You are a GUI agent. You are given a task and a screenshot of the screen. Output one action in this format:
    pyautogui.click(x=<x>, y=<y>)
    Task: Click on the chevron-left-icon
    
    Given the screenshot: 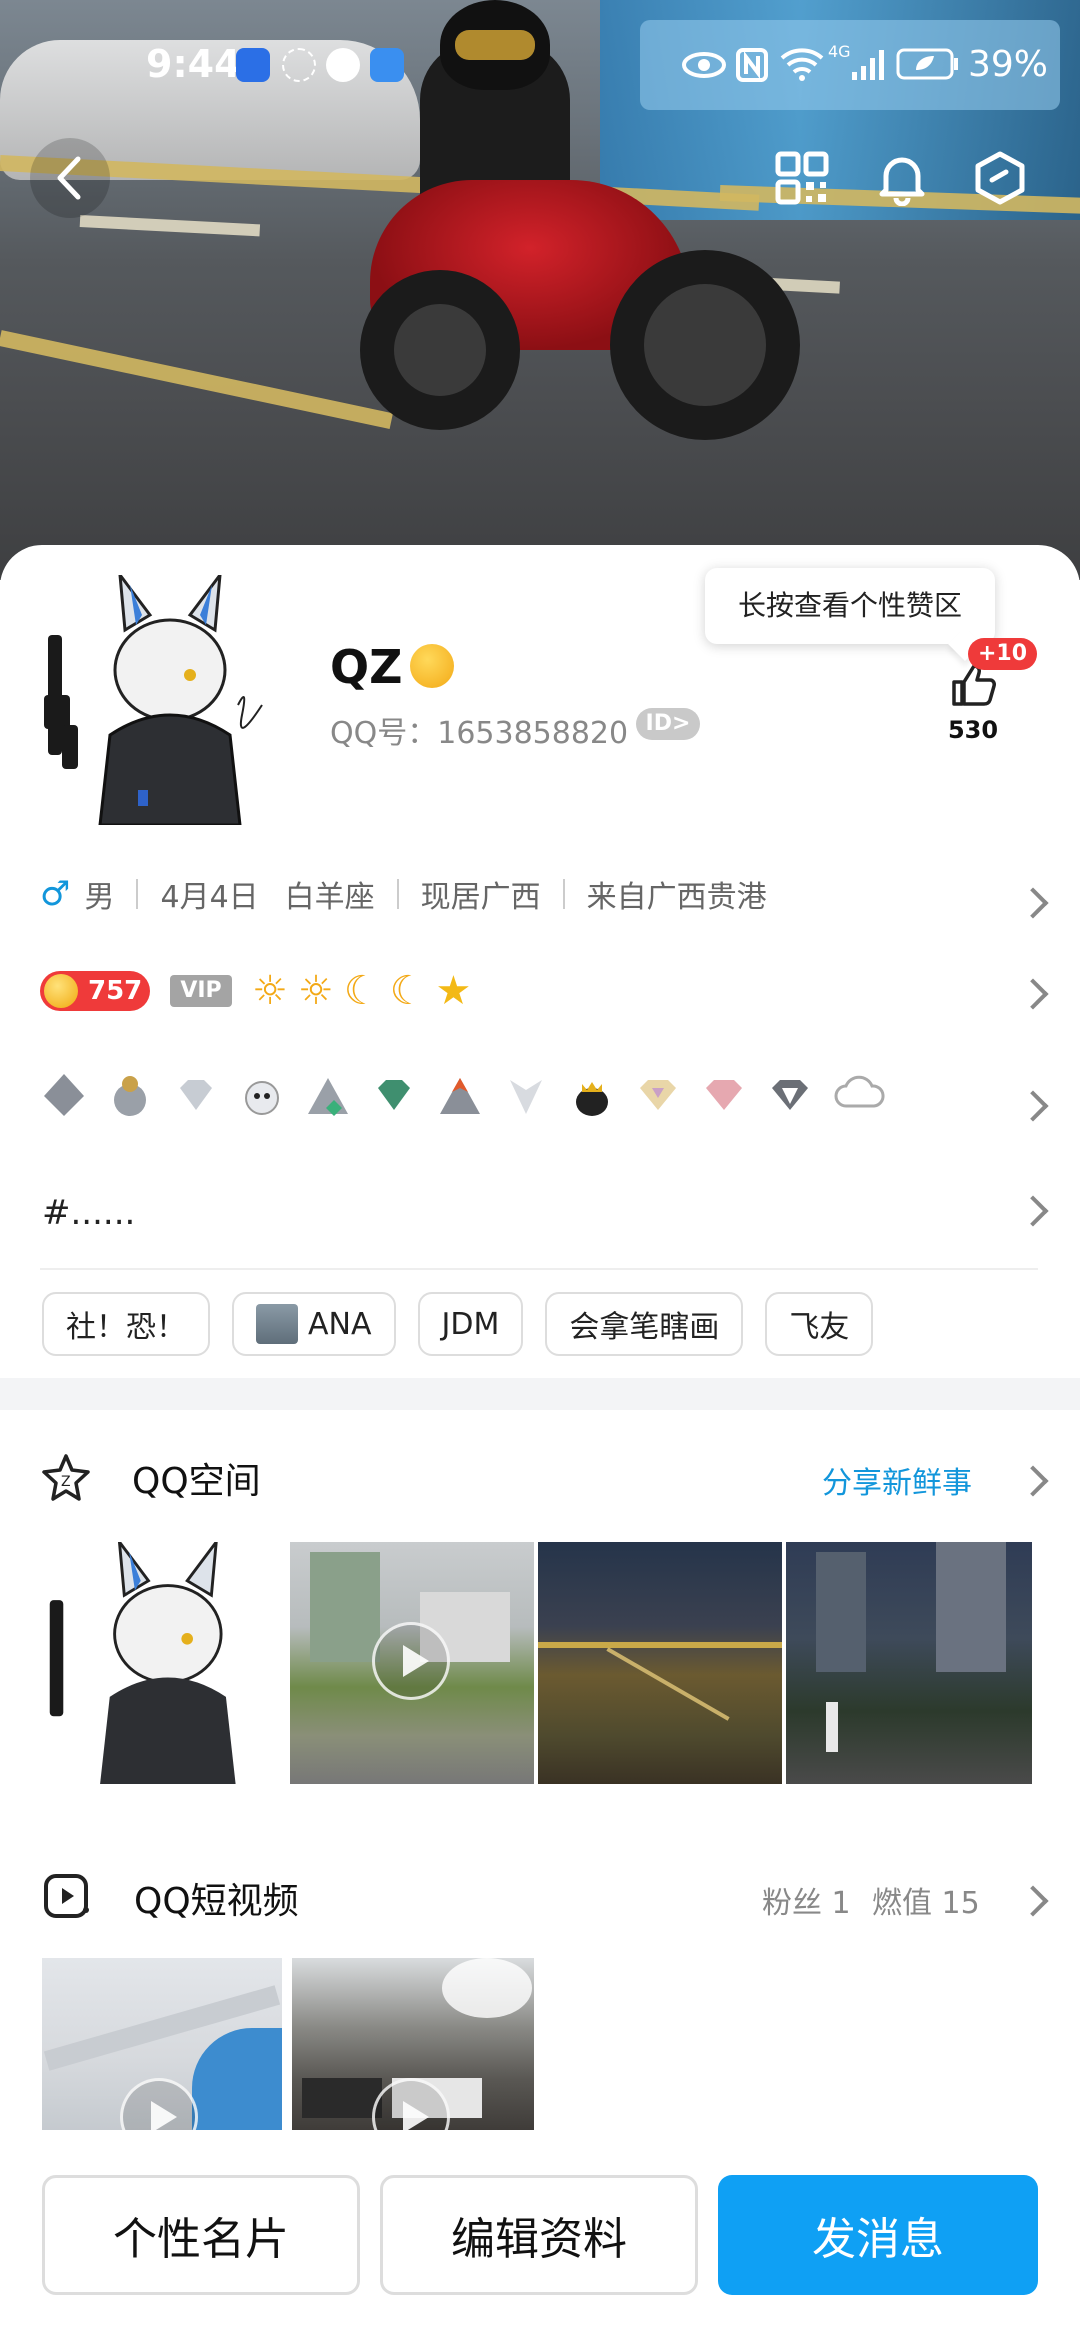 What is the action you would take?
    pyautogui.click(x=69, y=178)
    